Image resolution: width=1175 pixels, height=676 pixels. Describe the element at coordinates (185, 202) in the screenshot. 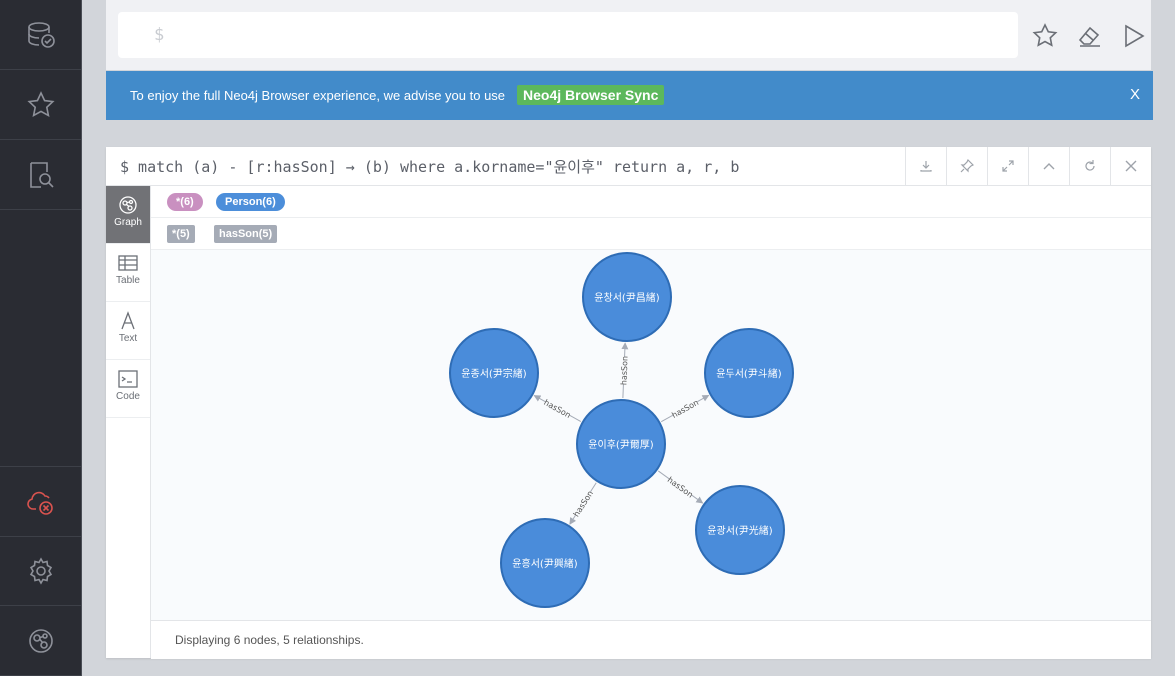

I see `label-pill-all: *(6)` at that location.